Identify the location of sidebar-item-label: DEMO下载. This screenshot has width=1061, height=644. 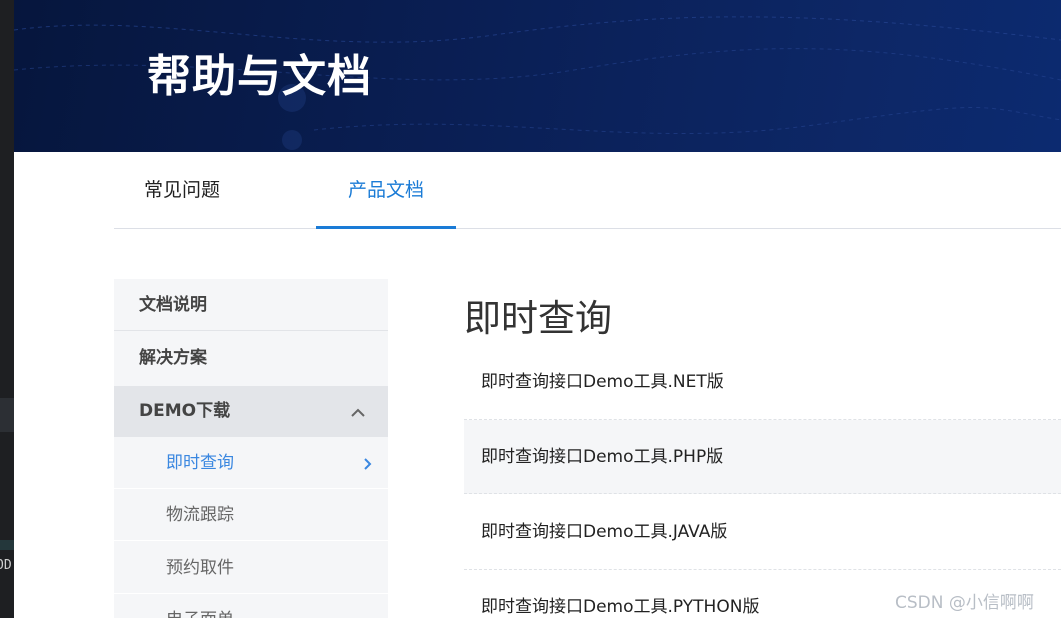
(185, 411).